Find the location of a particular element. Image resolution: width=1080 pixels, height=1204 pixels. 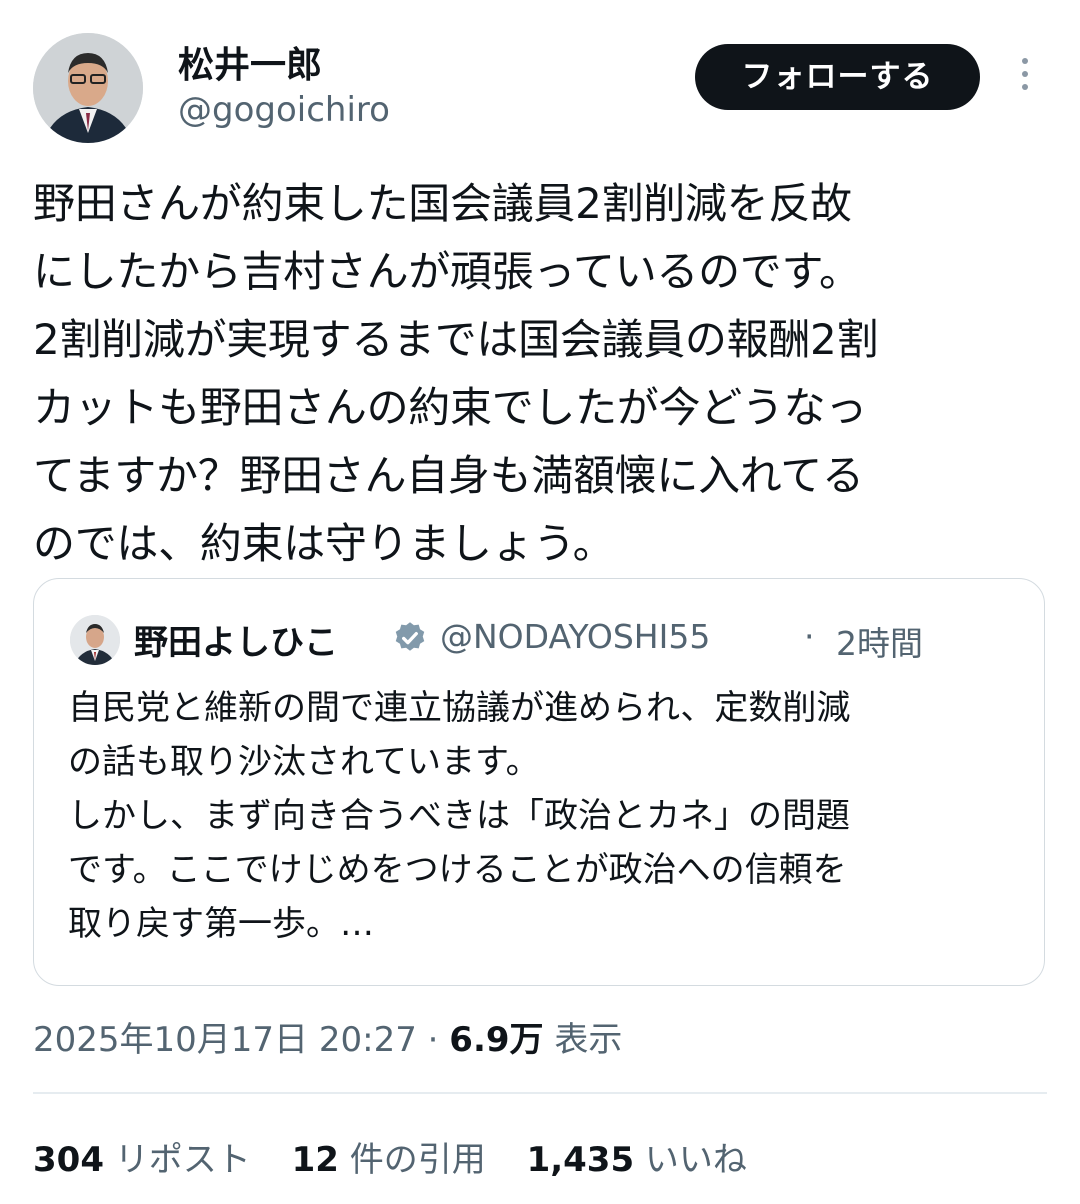

likes-stat: 1,435 いいね is located at coordinates (637, 1156).